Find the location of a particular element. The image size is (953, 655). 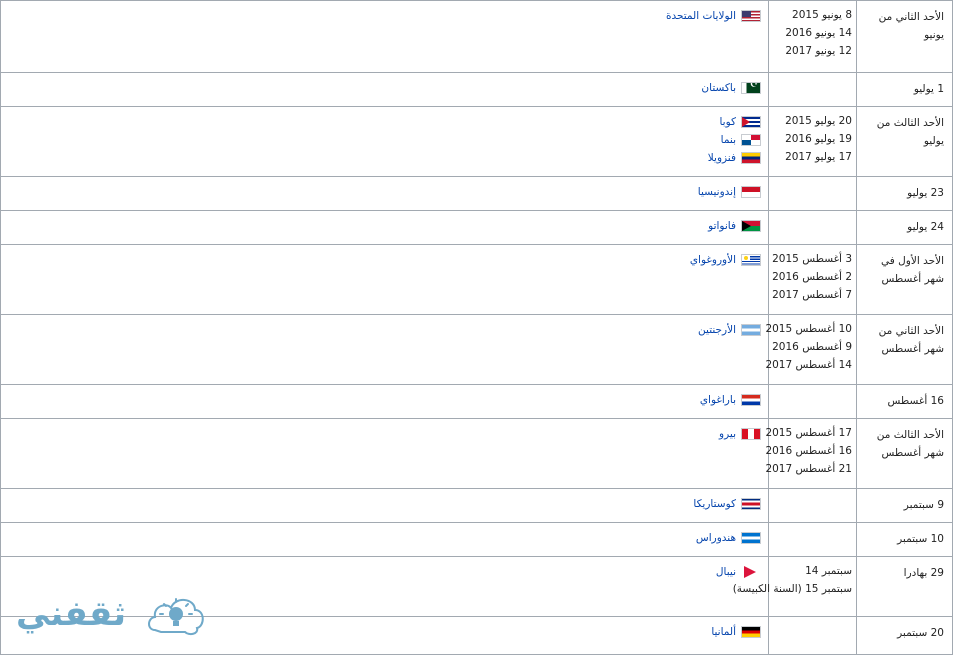

table-row: 9 سبتمبر كوستاريكا is located at coordinates (476, 505).